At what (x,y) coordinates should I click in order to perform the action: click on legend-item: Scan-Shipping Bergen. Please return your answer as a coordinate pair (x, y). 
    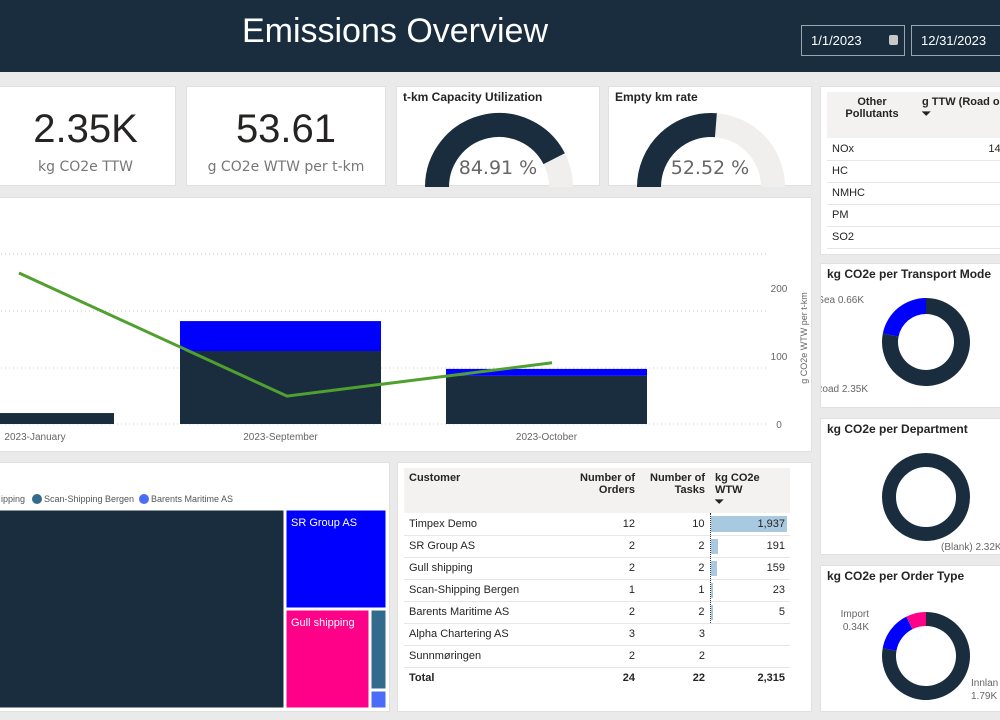
    Looking at the image, I should click on (89, 499).